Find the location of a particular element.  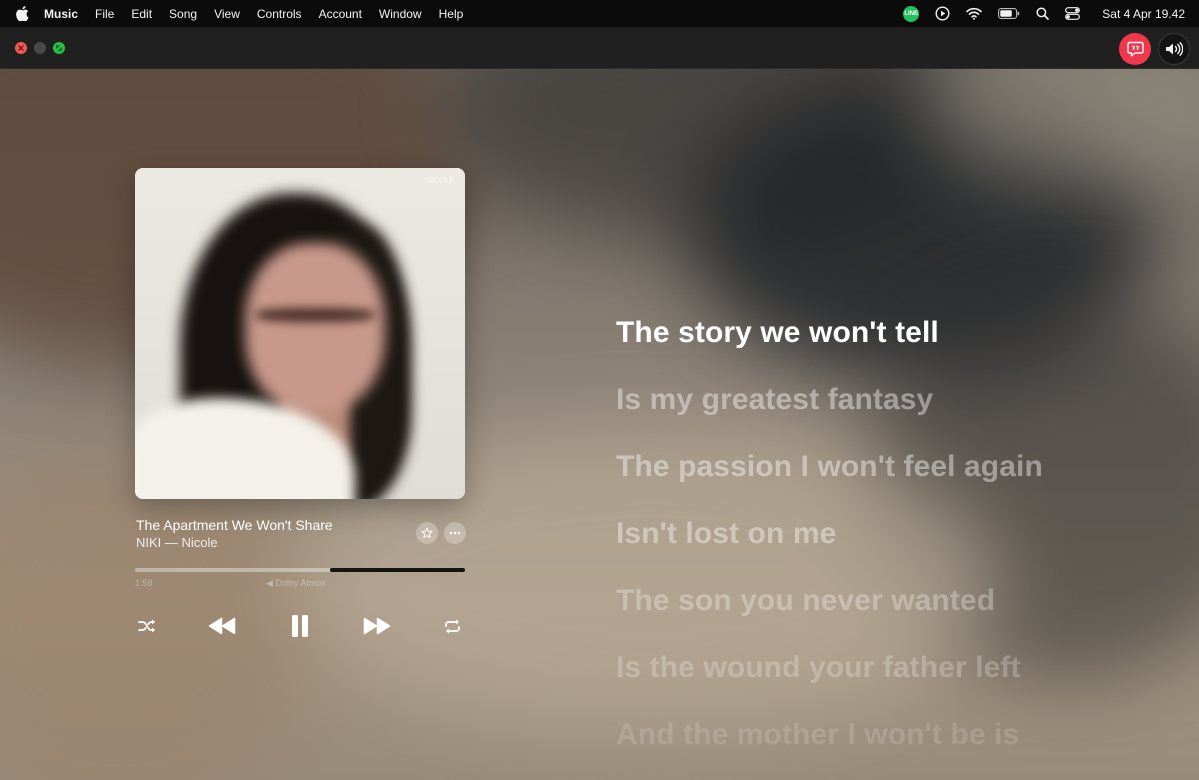

spotlight-search-icon is located at coordinates (1043, 13).